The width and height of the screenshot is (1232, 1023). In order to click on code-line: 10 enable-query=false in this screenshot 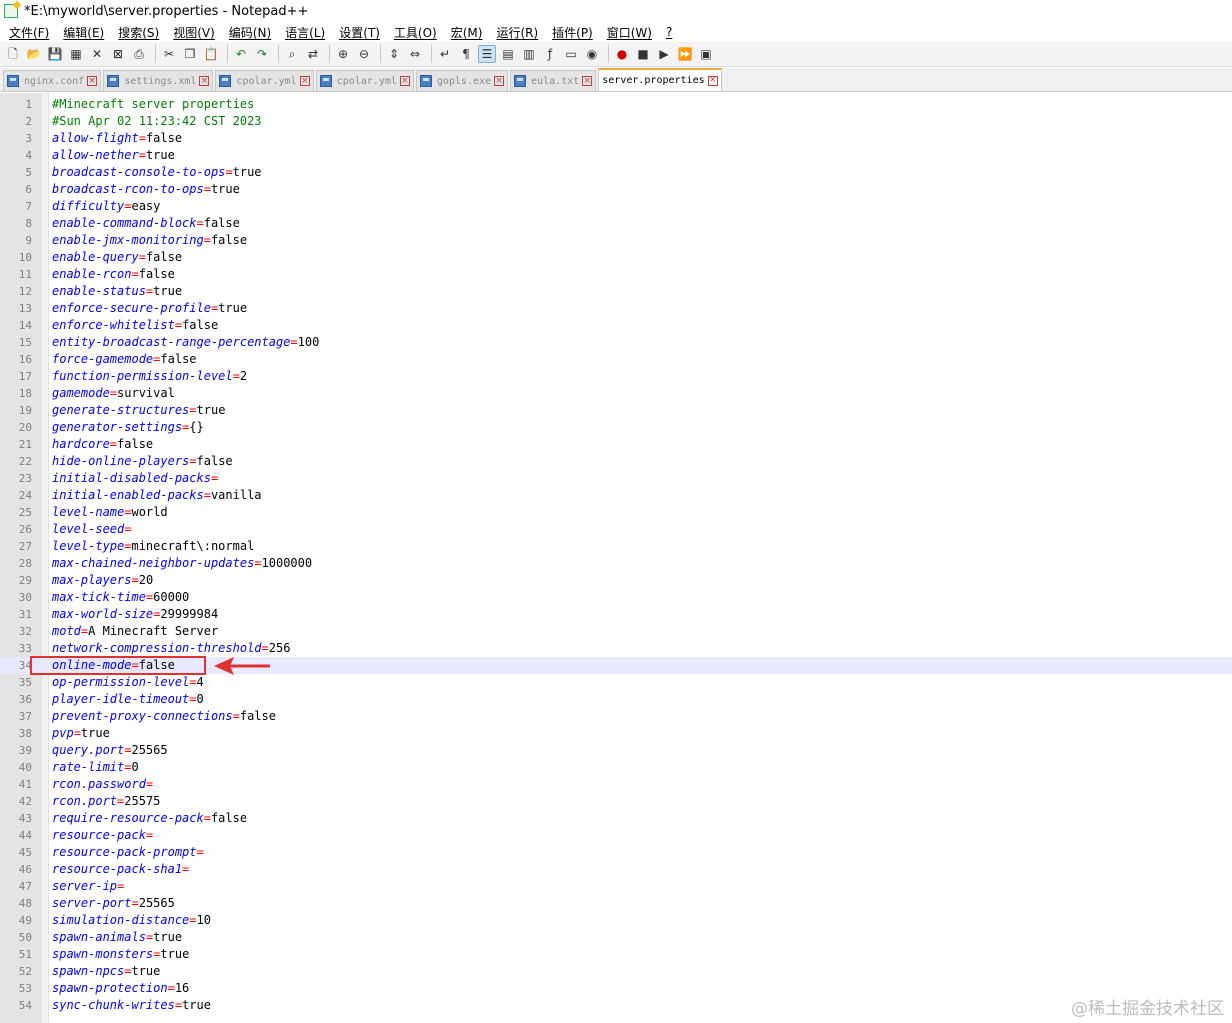, I will do `click(616, 257)`.